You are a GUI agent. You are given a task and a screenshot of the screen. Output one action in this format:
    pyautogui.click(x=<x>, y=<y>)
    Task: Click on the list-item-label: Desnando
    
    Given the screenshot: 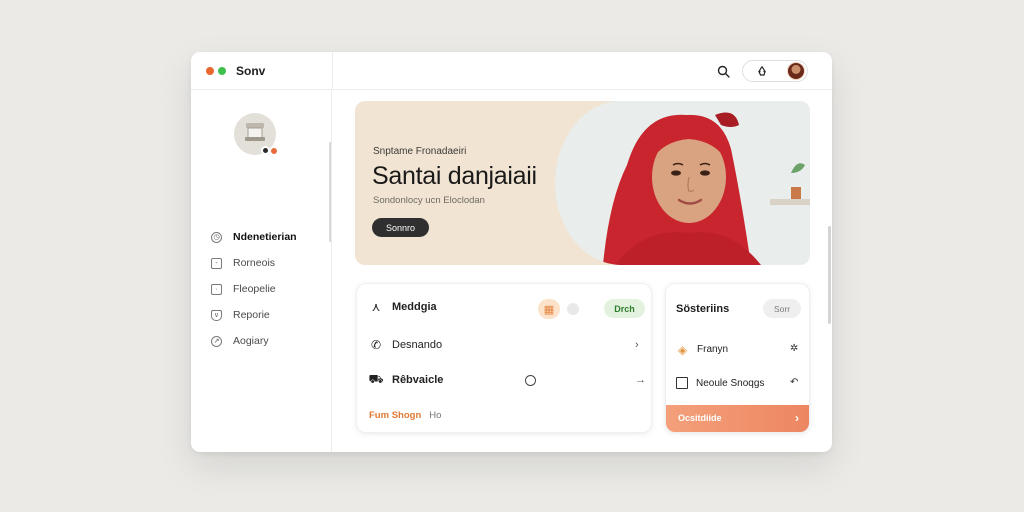 What is the action you would take?
    pyautogui.click(x=417, y=345)
    